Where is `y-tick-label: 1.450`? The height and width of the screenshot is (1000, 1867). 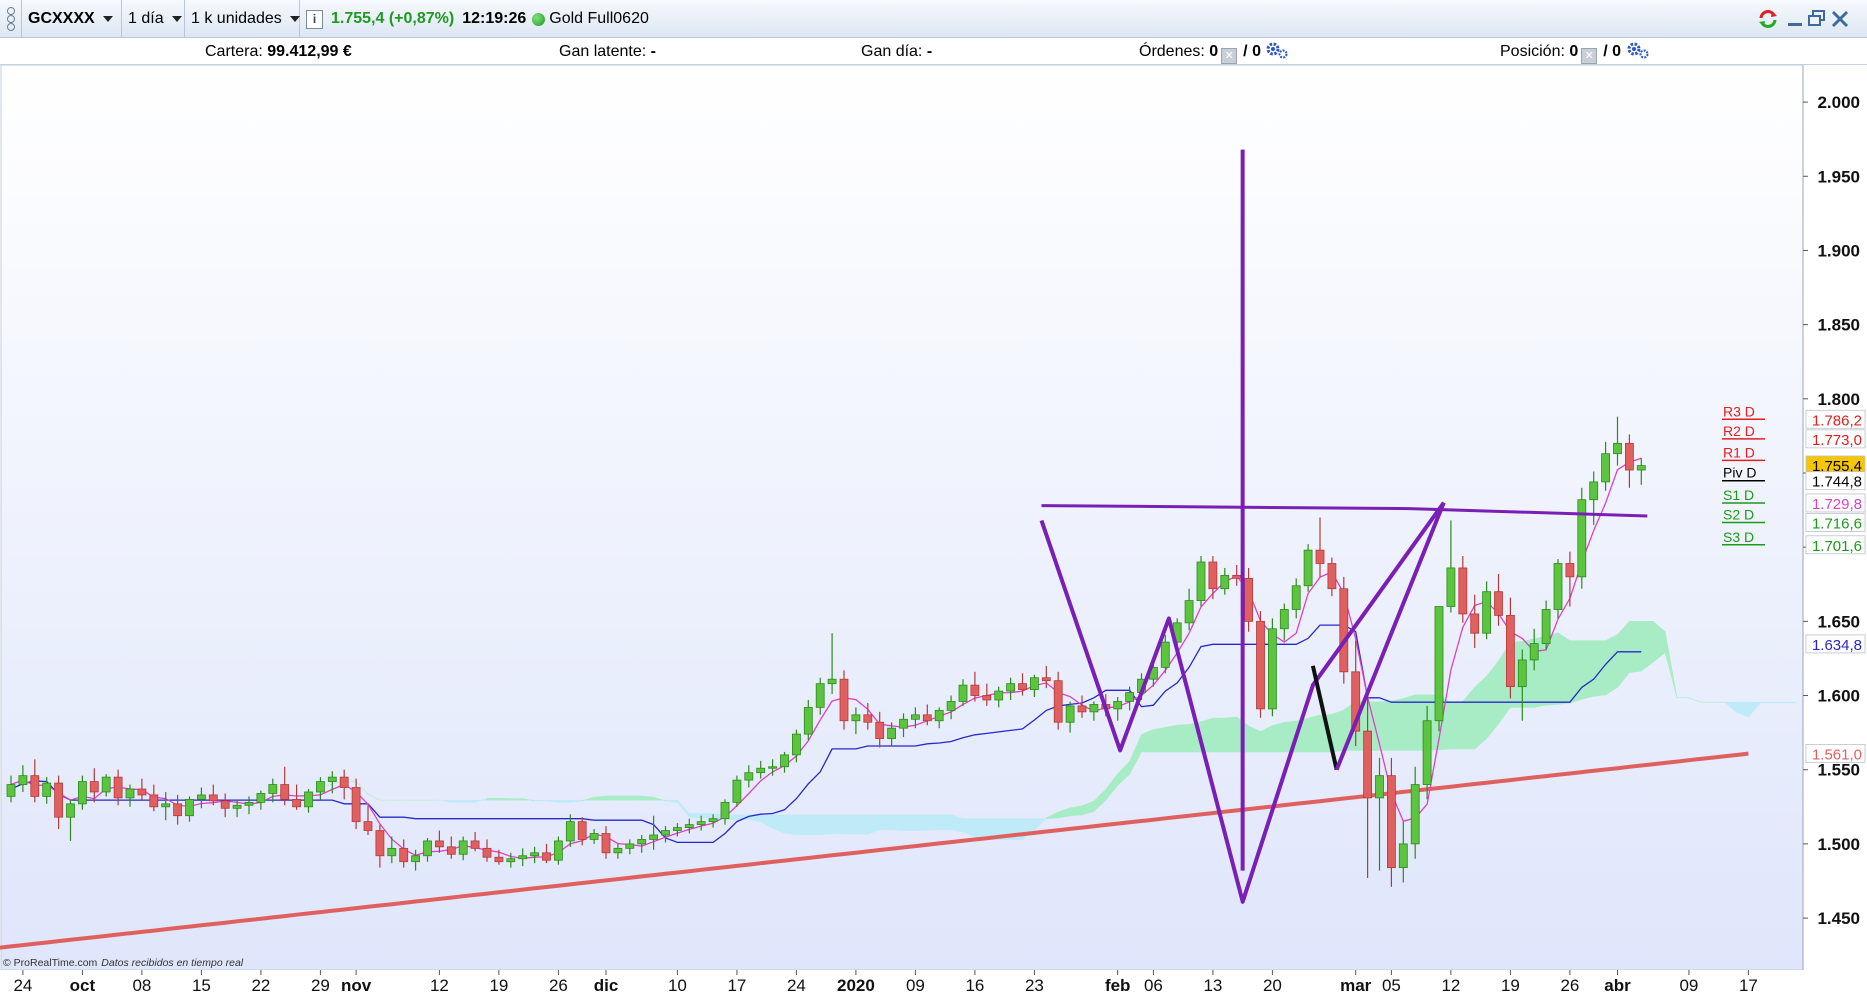
y-tick-label: 1.450 is located at coordinates (1838, 918).